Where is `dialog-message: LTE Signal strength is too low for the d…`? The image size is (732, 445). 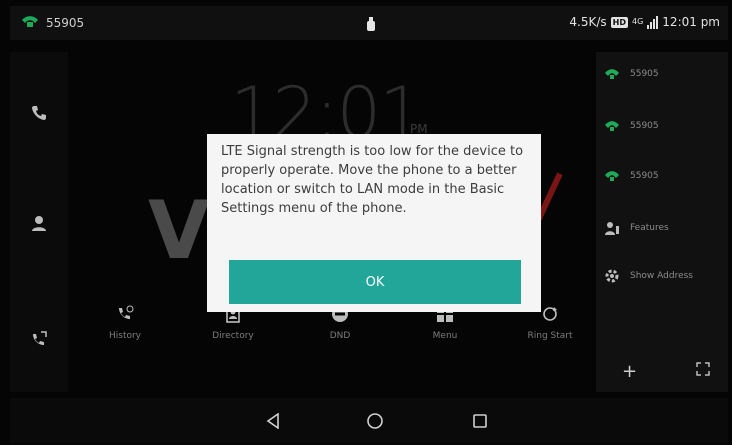
dialog-message: LTE Signal strength is too low for the d… is located at coordinates (372, 180).